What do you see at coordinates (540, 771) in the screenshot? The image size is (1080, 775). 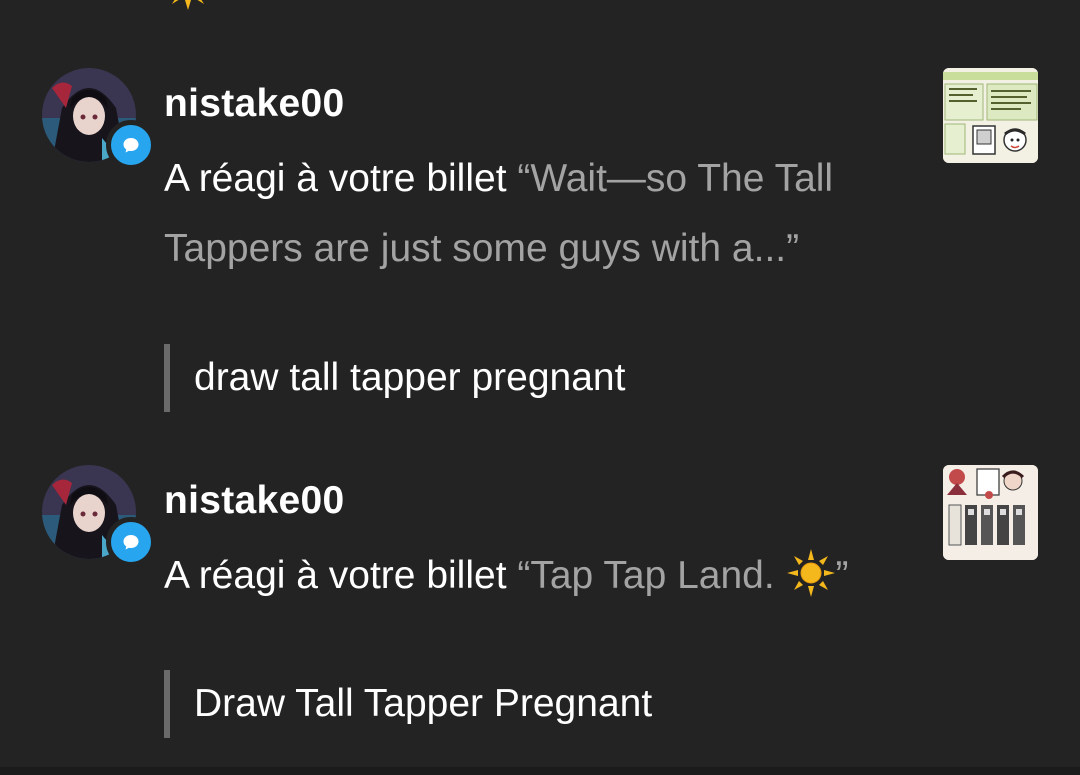 I see `bottom-divider` at bounding box center [540, 771].